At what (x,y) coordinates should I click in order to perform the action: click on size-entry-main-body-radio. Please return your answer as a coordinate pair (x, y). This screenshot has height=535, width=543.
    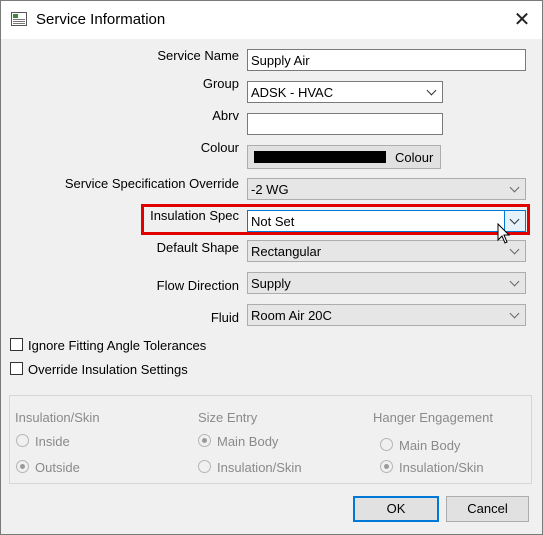
    Looking at the image, I should click on (204, 440).